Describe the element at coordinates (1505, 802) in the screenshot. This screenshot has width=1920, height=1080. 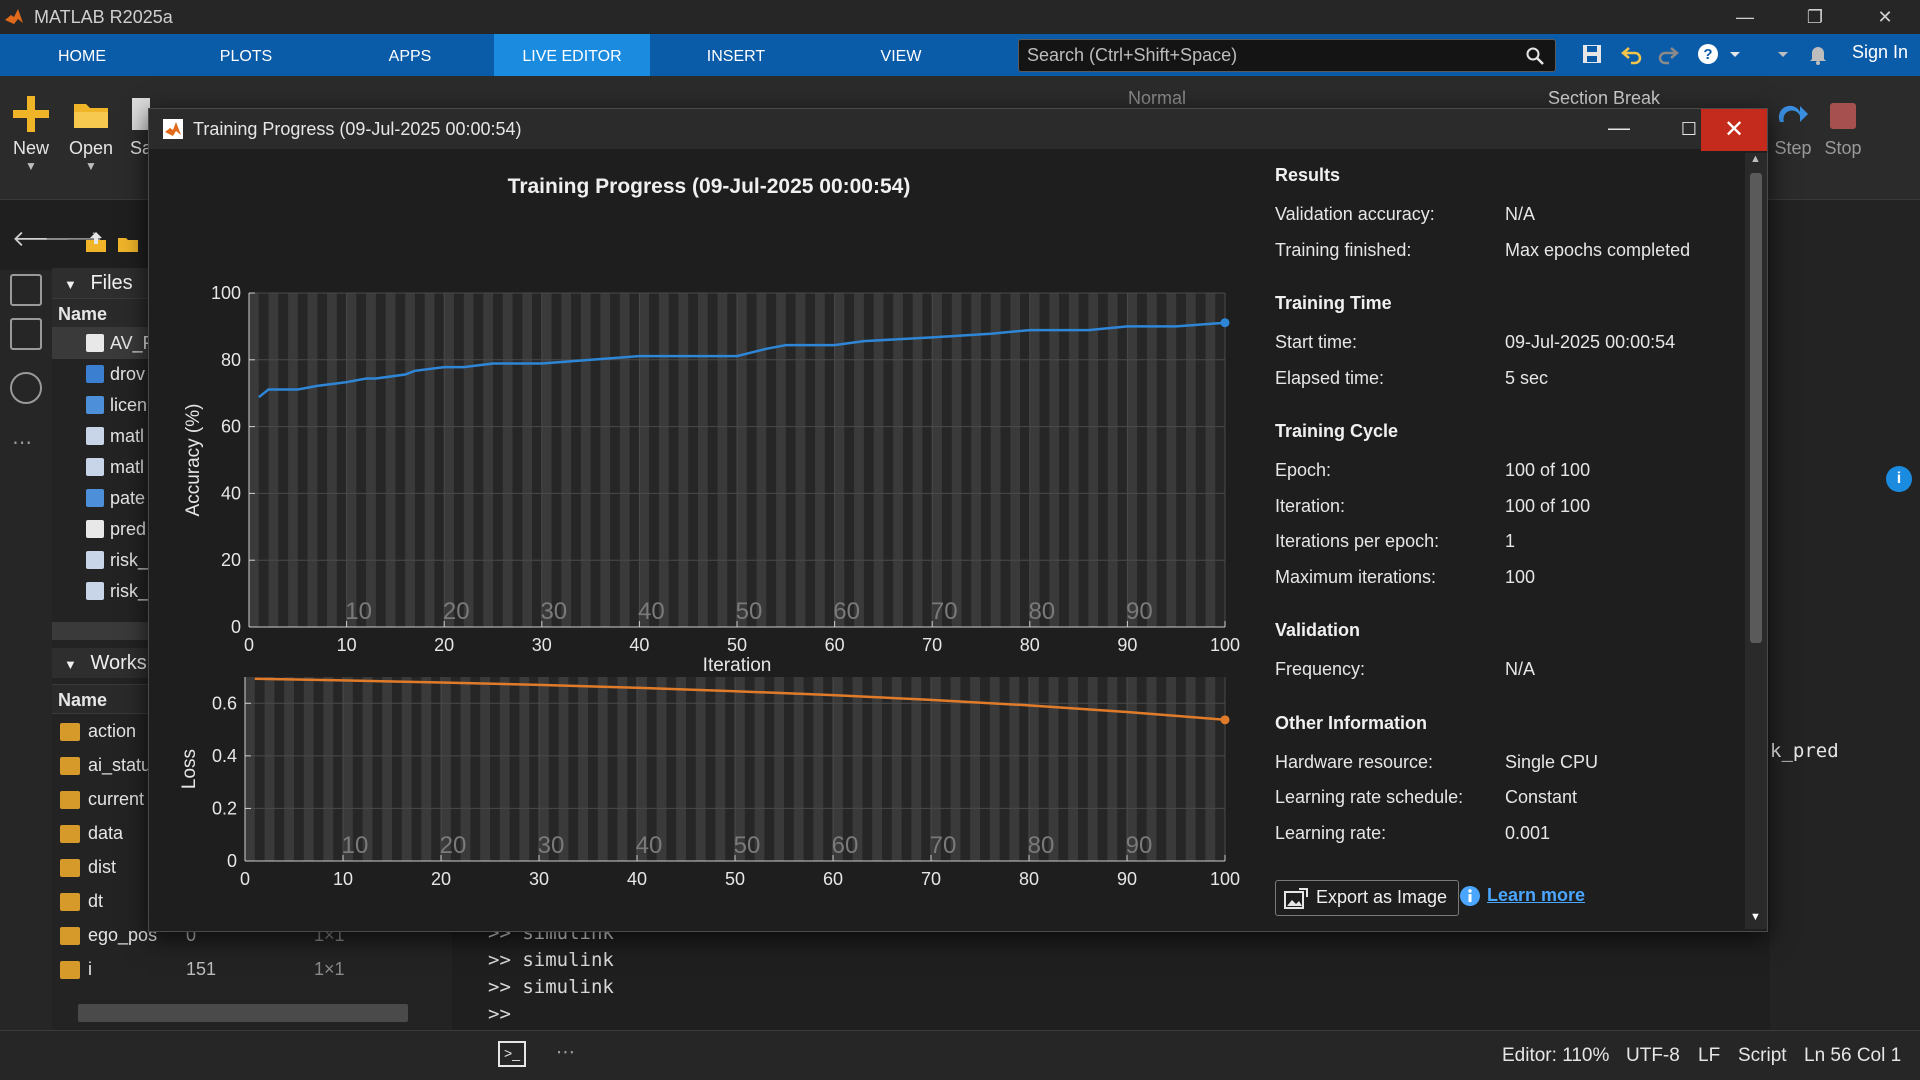
I see `info-row: Learning rate schedule: Constant` at that location.